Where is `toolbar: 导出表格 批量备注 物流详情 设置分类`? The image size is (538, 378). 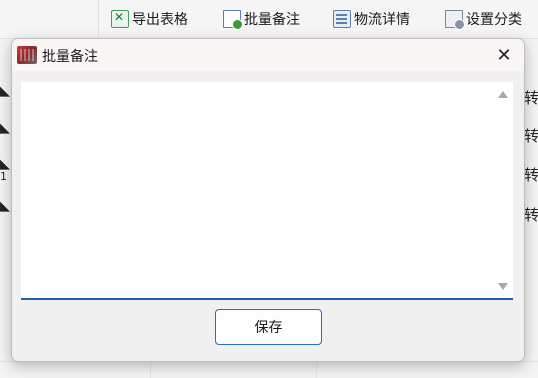 toolbar: 导出表格 批量备注 物流详情 设置分类 is located at coordinates (269, 19).